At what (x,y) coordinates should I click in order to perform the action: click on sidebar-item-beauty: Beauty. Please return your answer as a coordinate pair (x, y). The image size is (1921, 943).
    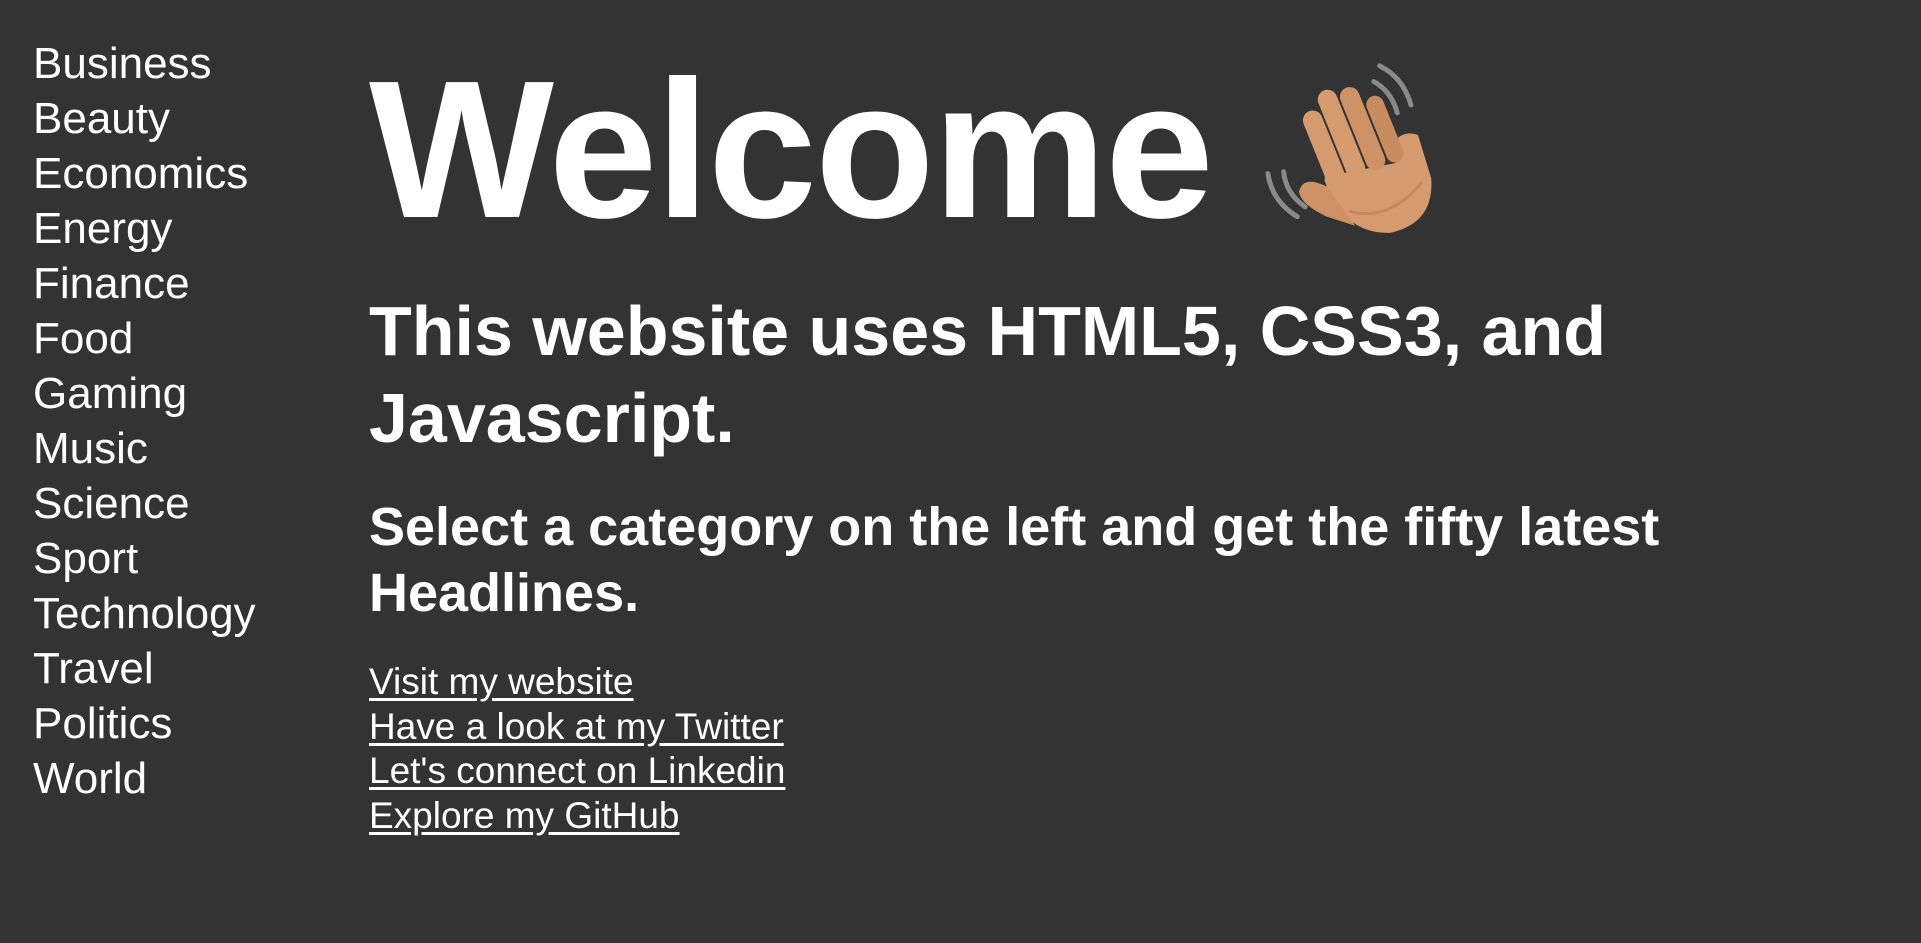
    Looking at the image, I should click on (183, 118).